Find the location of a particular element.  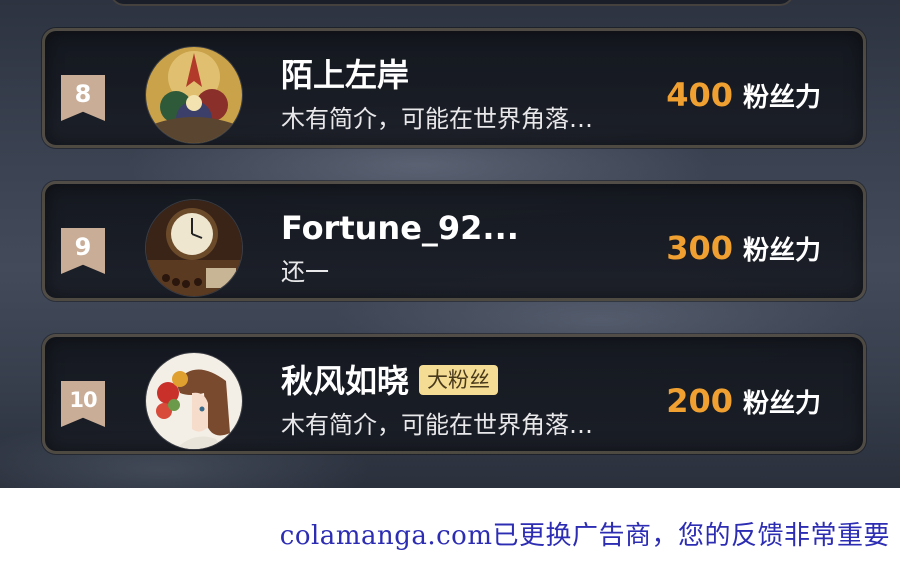

user-name: 陌上左岸 is located at coordinates (345, 75).